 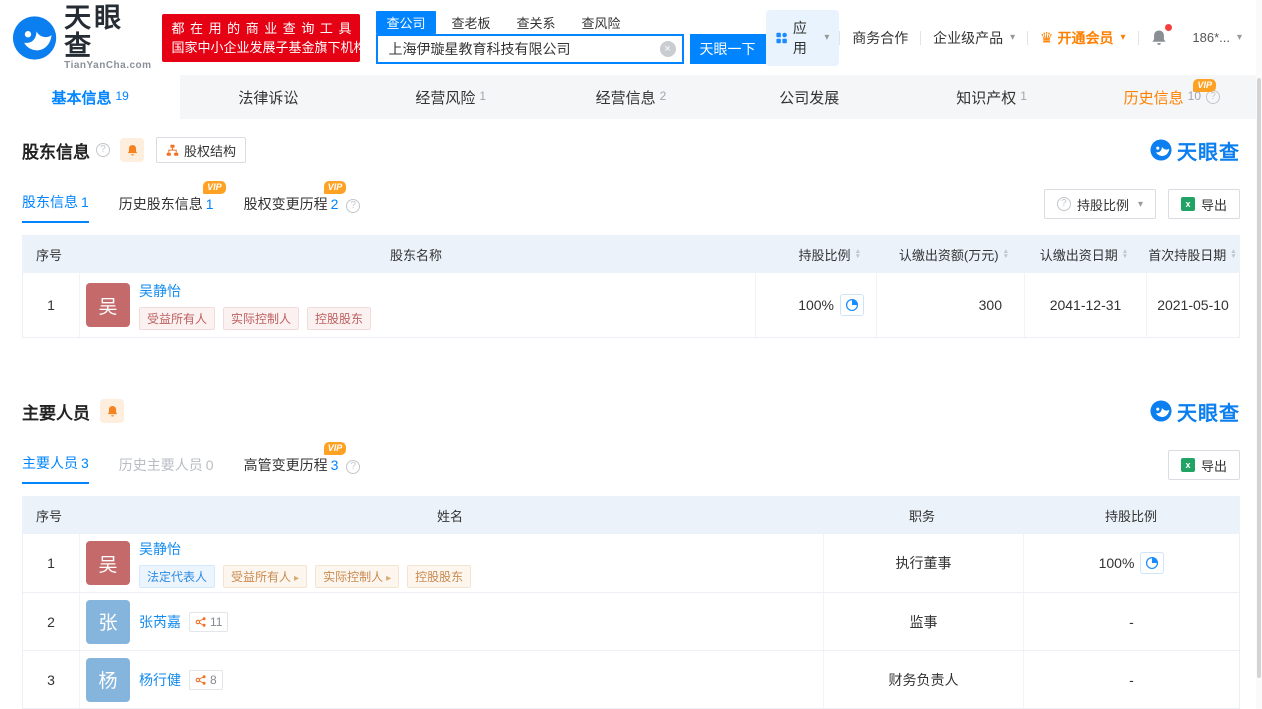 What do you see at coordinates (601, 22) in the screenshot?
I see `search-tab-risk: 查风险` at bounding box center [601, 22].